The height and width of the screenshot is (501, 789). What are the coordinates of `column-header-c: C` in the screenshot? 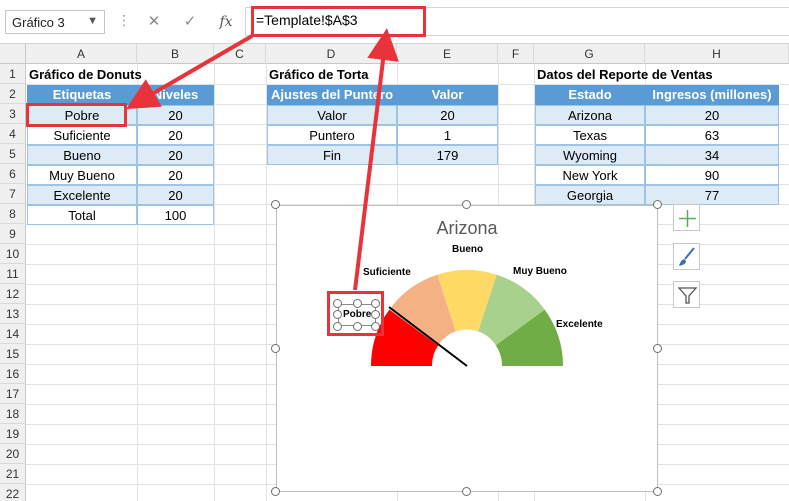 It's located at (240, 54).